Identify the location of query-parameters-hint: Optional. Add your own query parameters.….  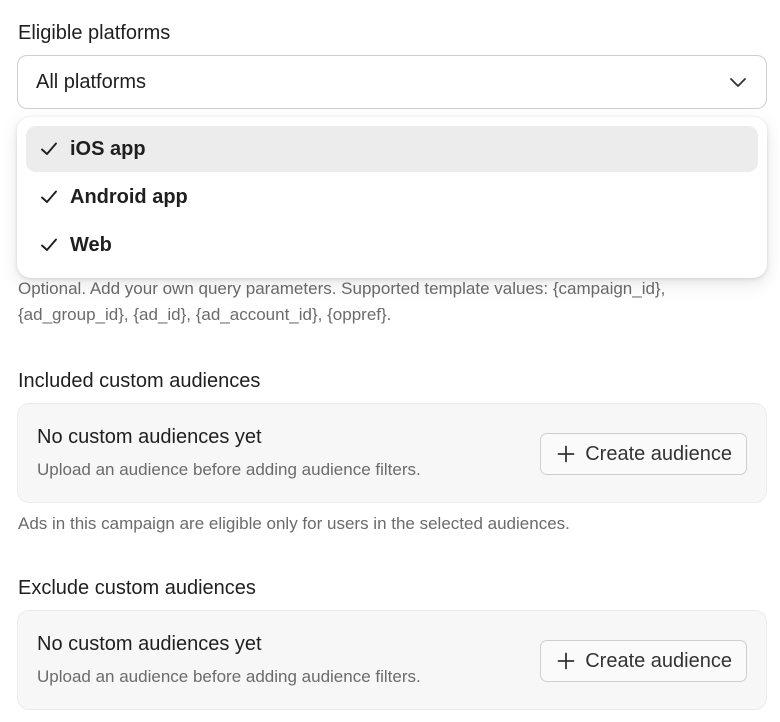
(342, 301).